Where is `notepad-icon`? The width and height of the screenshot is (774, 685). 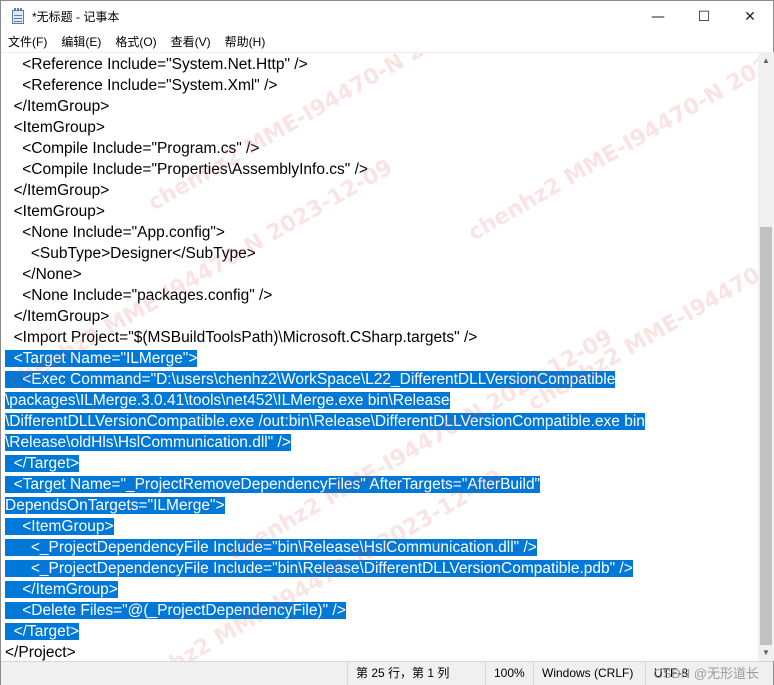
notepad-icon is located at coordinates (18, 16).